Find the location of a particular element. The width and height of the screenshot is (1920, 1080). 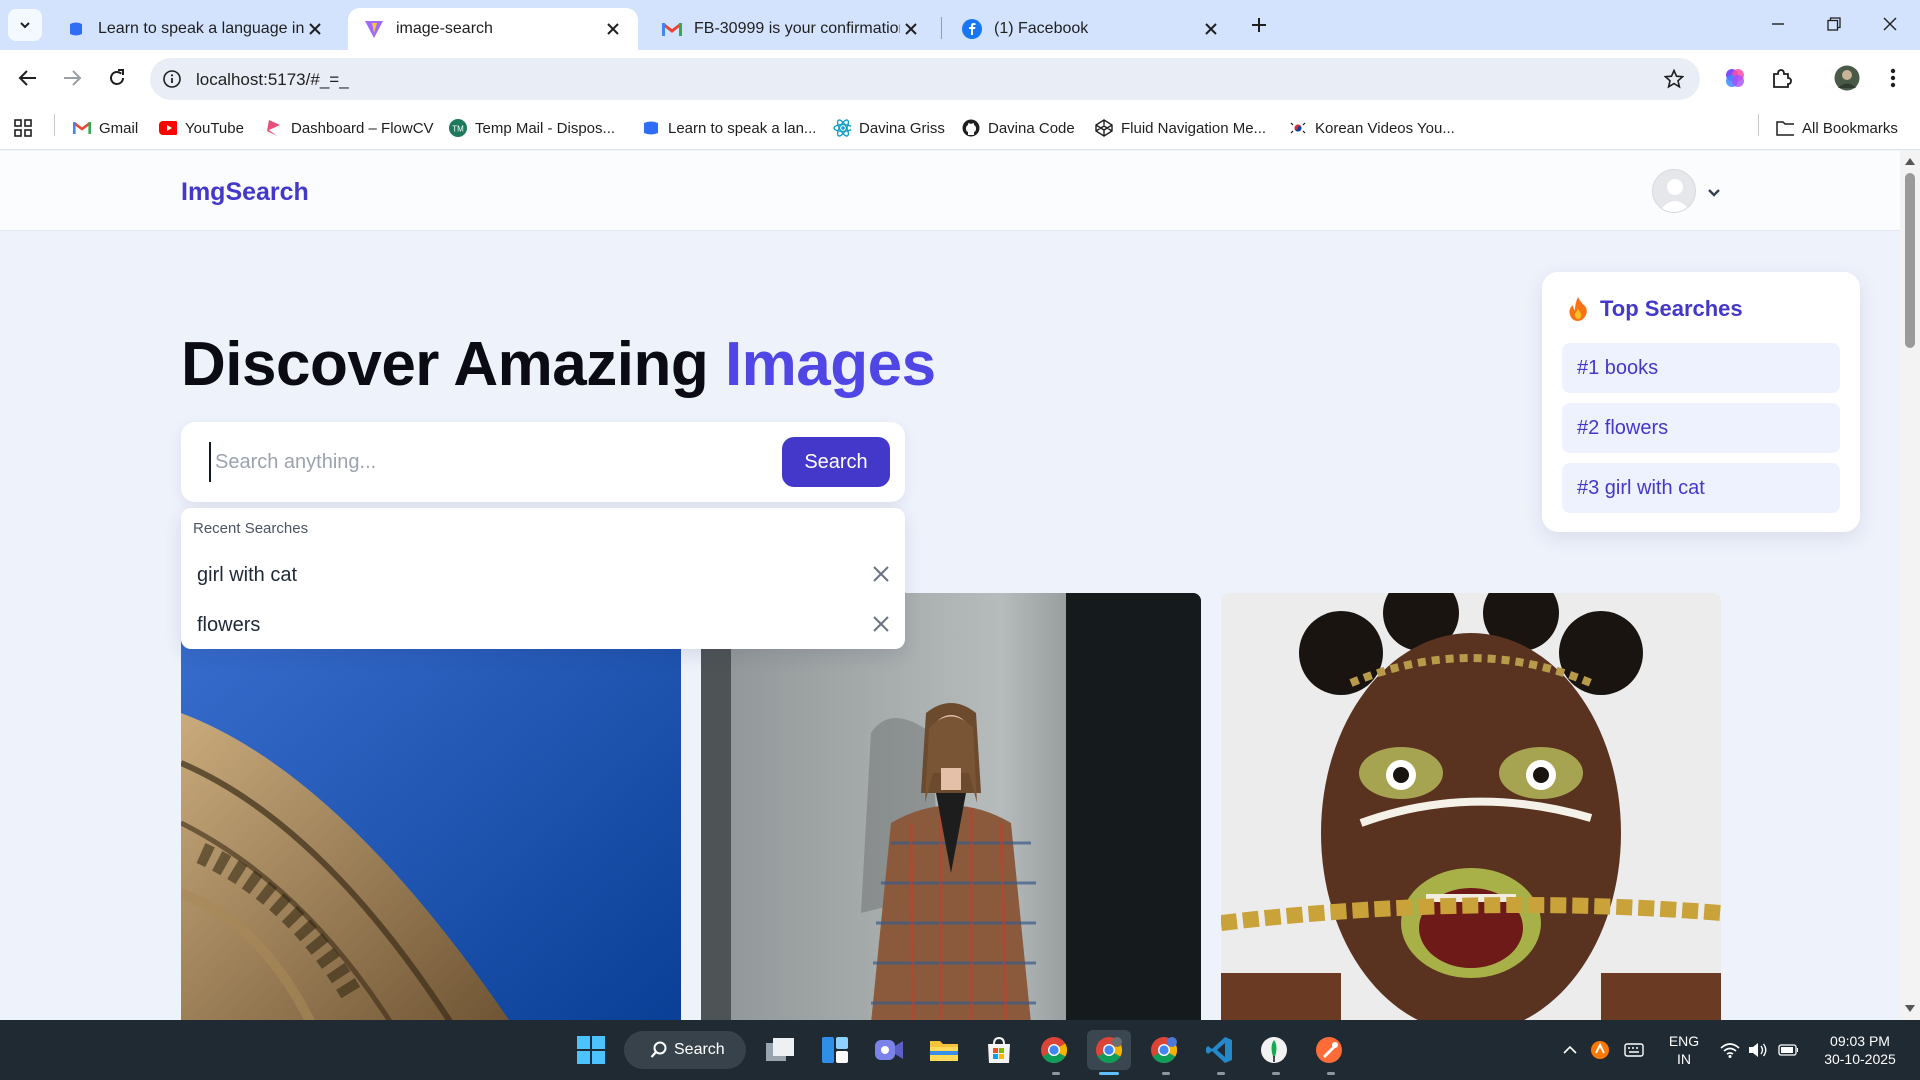

all-bookmarks-button: All Bookmarks is located at coordinates (1837, 128).